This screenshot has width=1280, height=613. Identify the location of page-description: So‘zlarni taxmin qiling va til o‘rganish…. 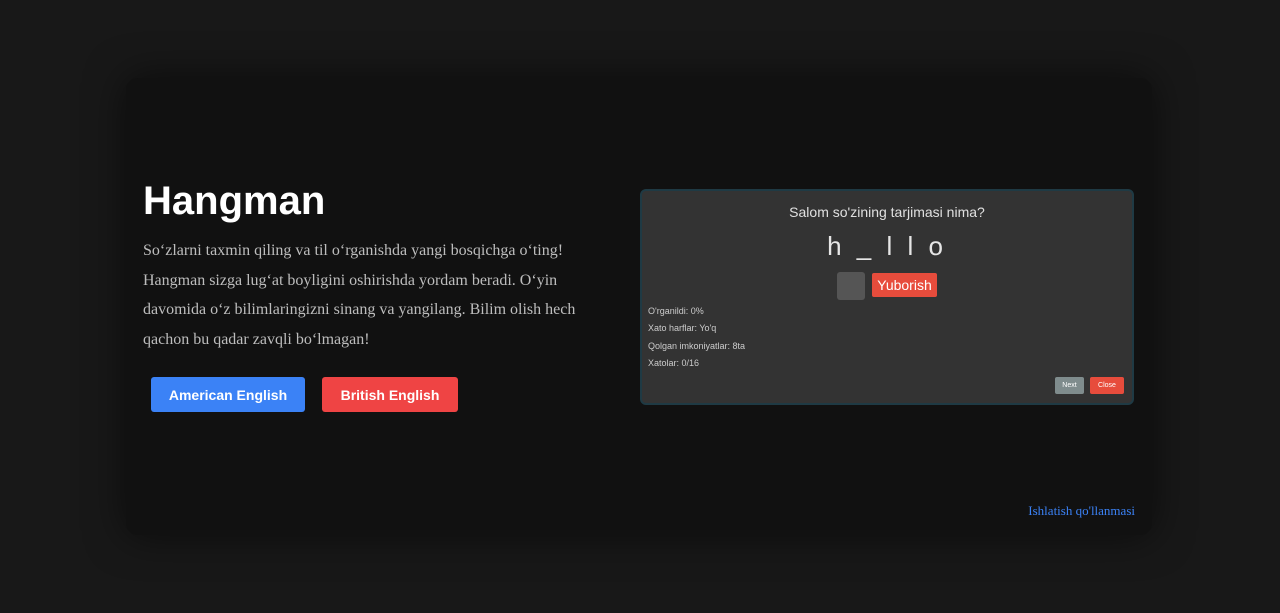
(359, 295).